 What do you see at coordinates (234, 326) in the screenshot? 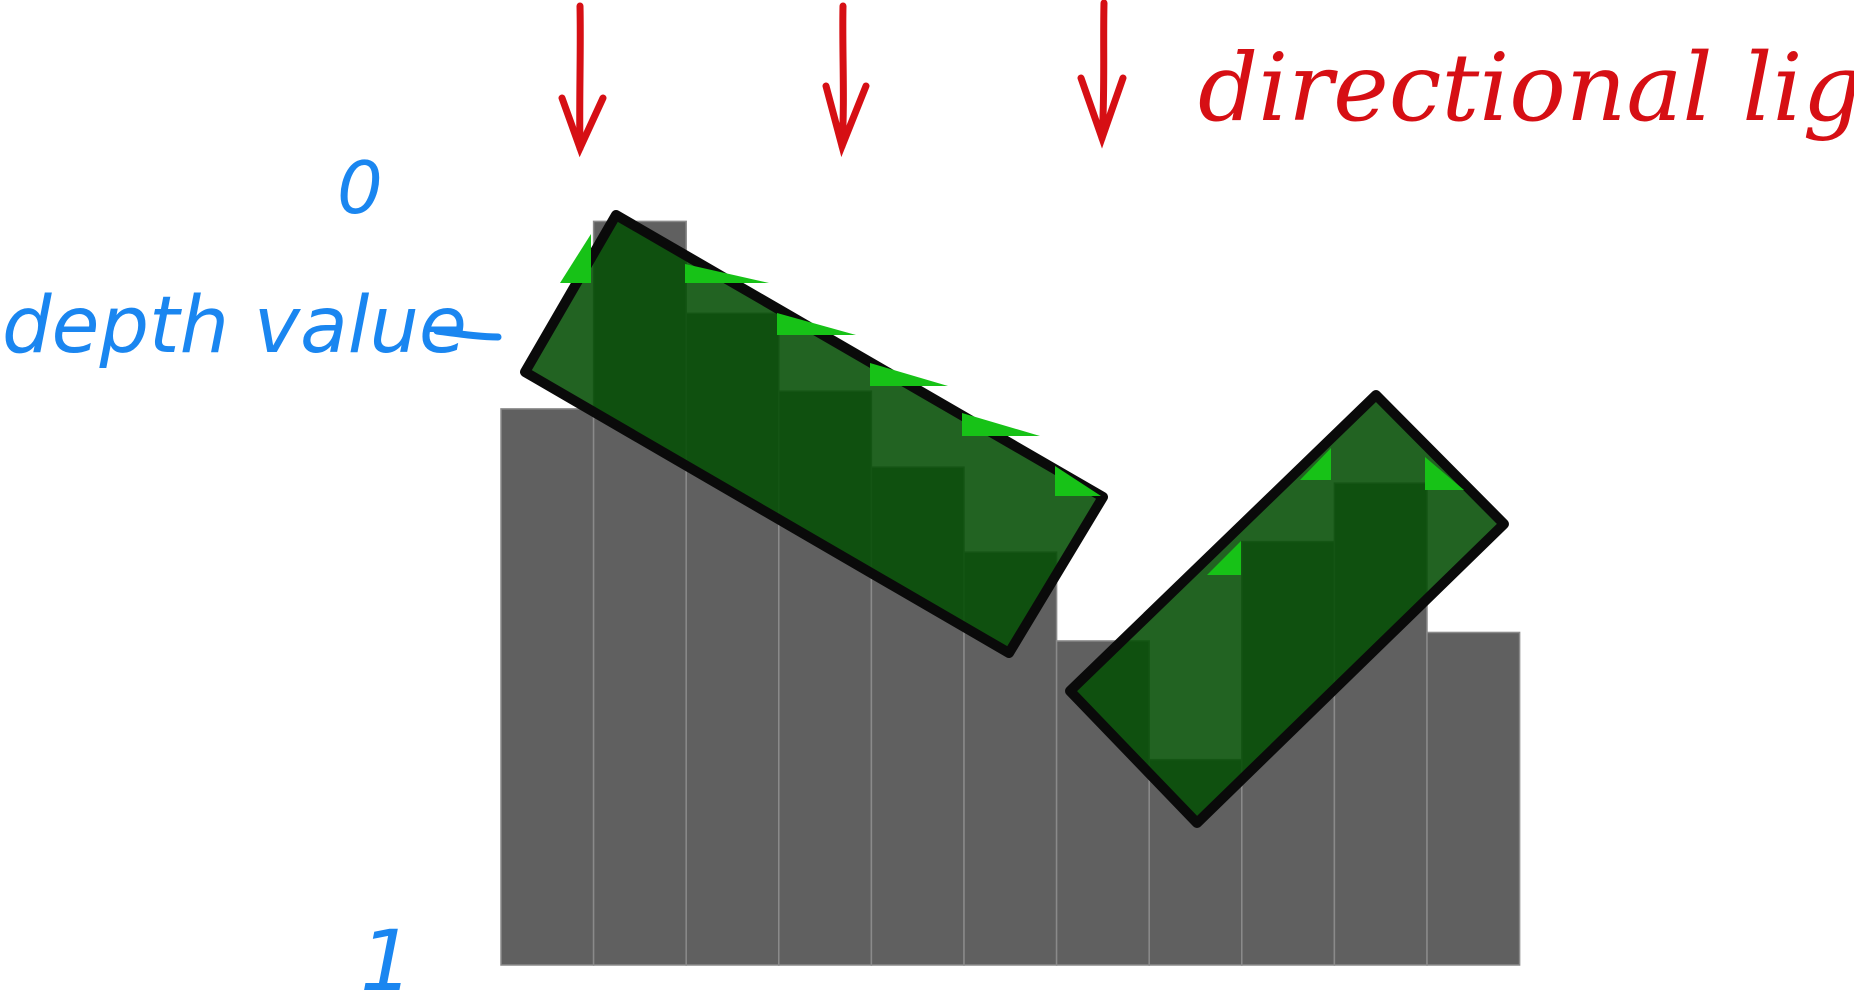
I see `depth-axis-label: depth value` at bounding box center [234, 326].